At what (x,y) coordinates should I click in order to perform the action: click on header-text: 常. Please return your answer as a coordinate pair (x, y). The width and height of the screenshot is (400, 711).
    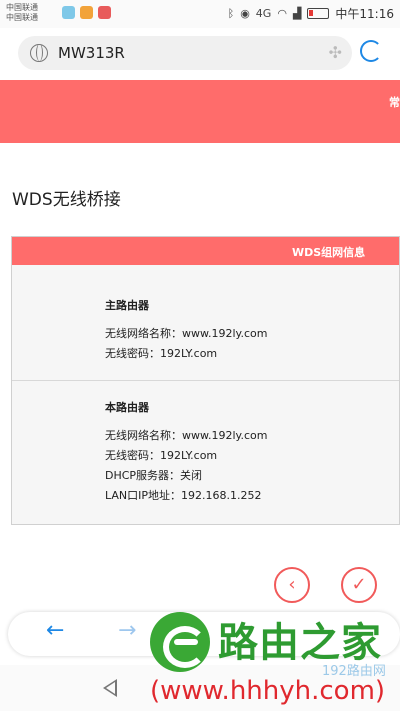
    Looking at the image, I should click on (394, 102).